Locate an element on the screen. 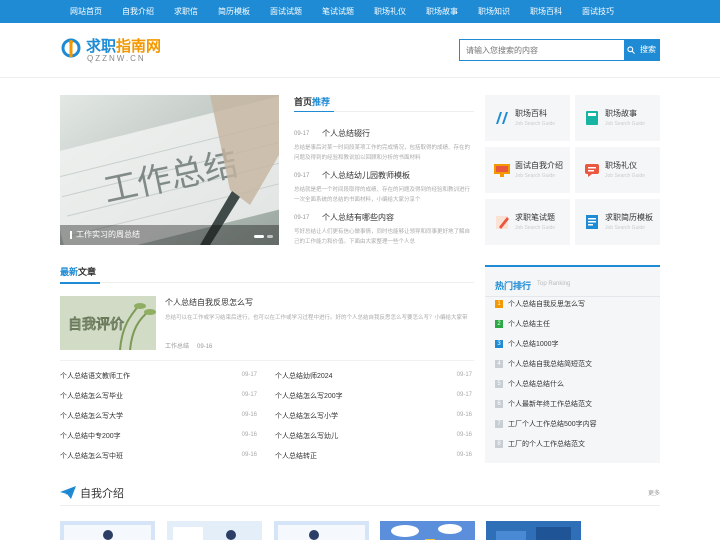 The image size is (720, 540). more-link: 更多 is located at coordinates (654, 492).